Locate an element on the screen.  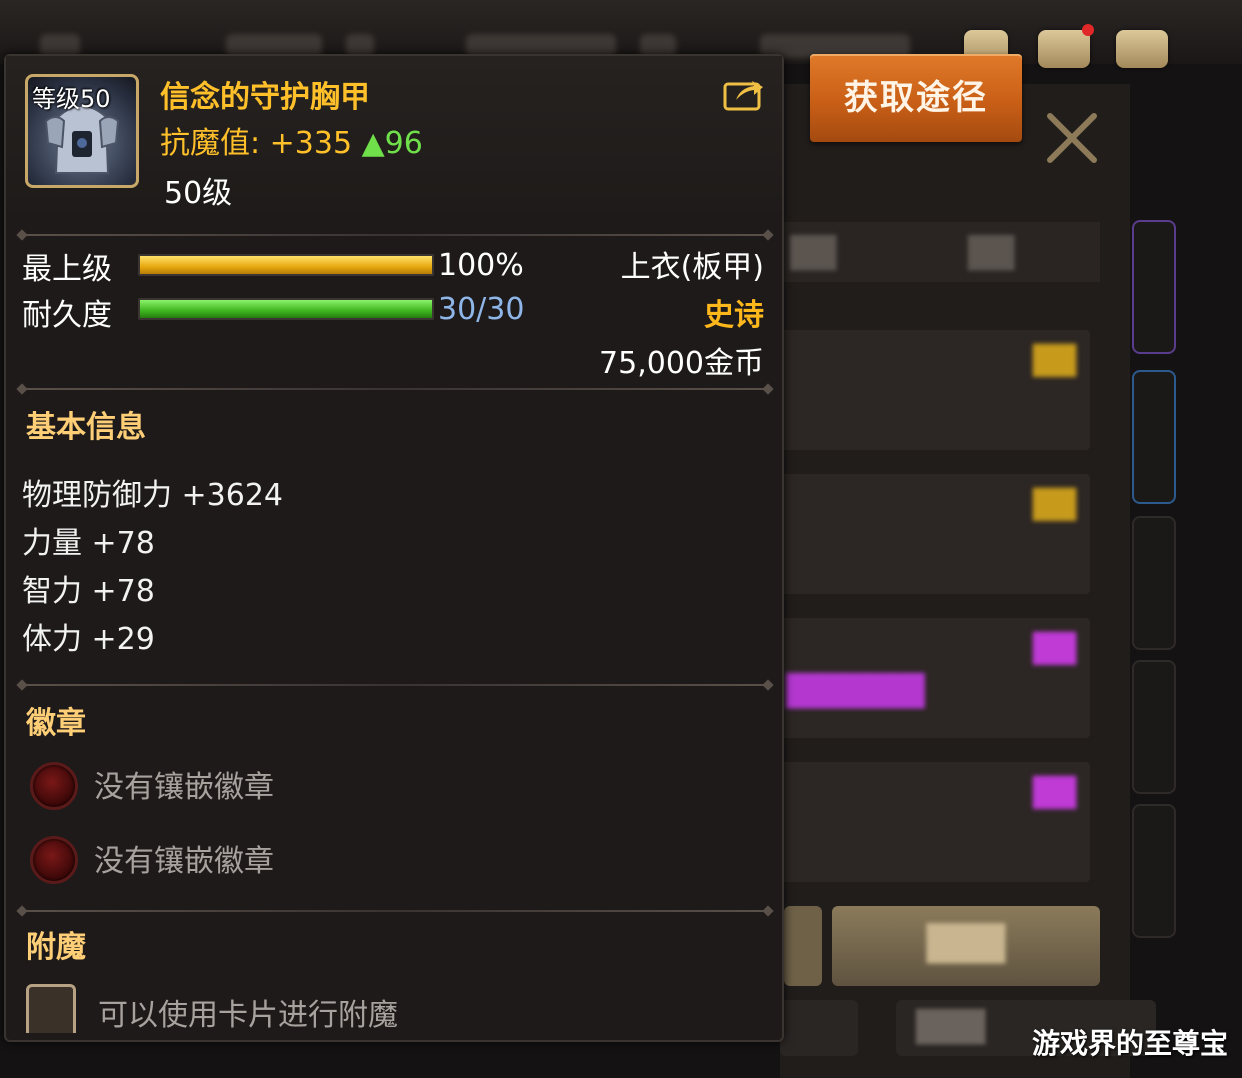
notification-dot is located at coordinates (1088, 30).